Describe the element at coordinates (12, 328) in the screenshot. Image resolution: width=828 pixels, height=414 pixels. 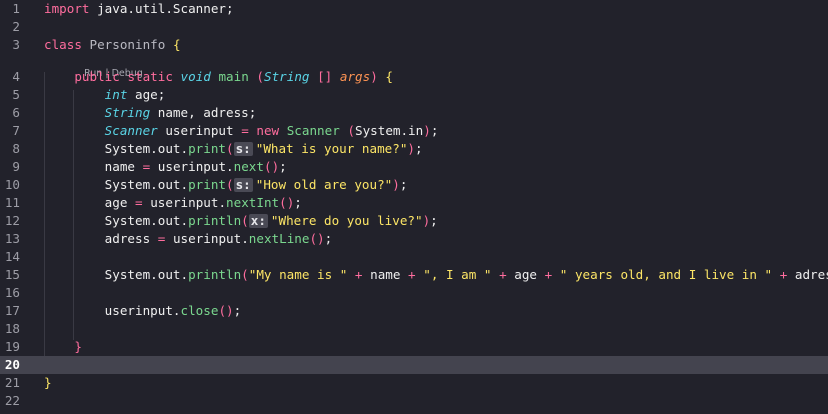
I see `line-number: 18` at that location.